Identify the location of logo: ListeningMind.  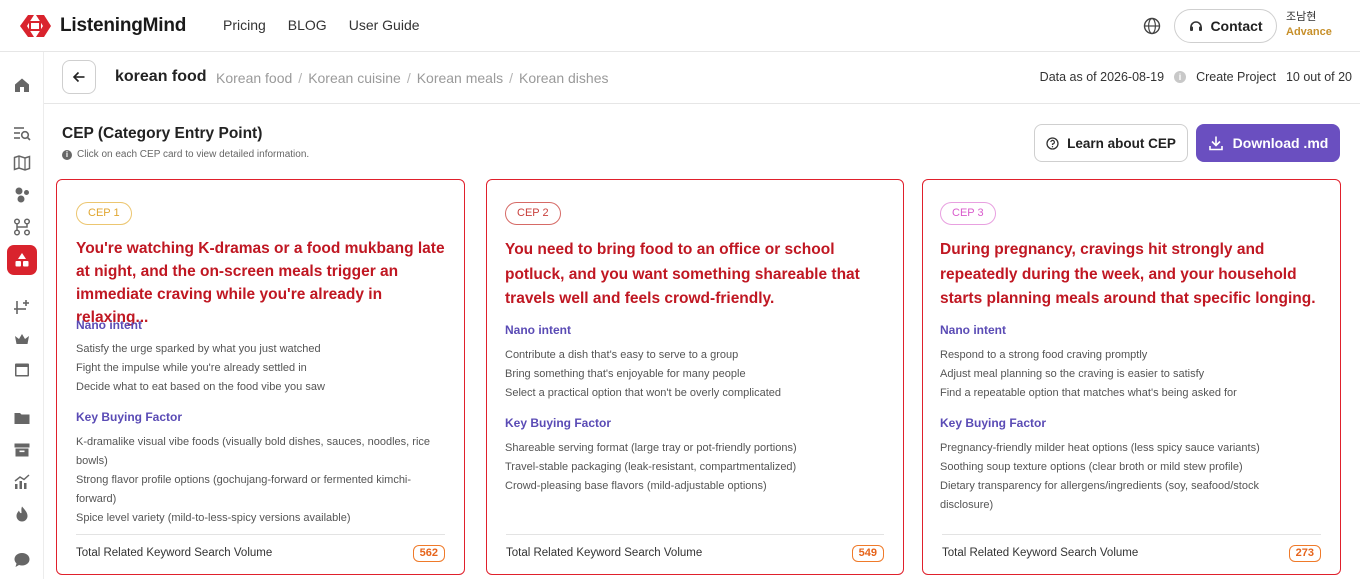
(102, 26).